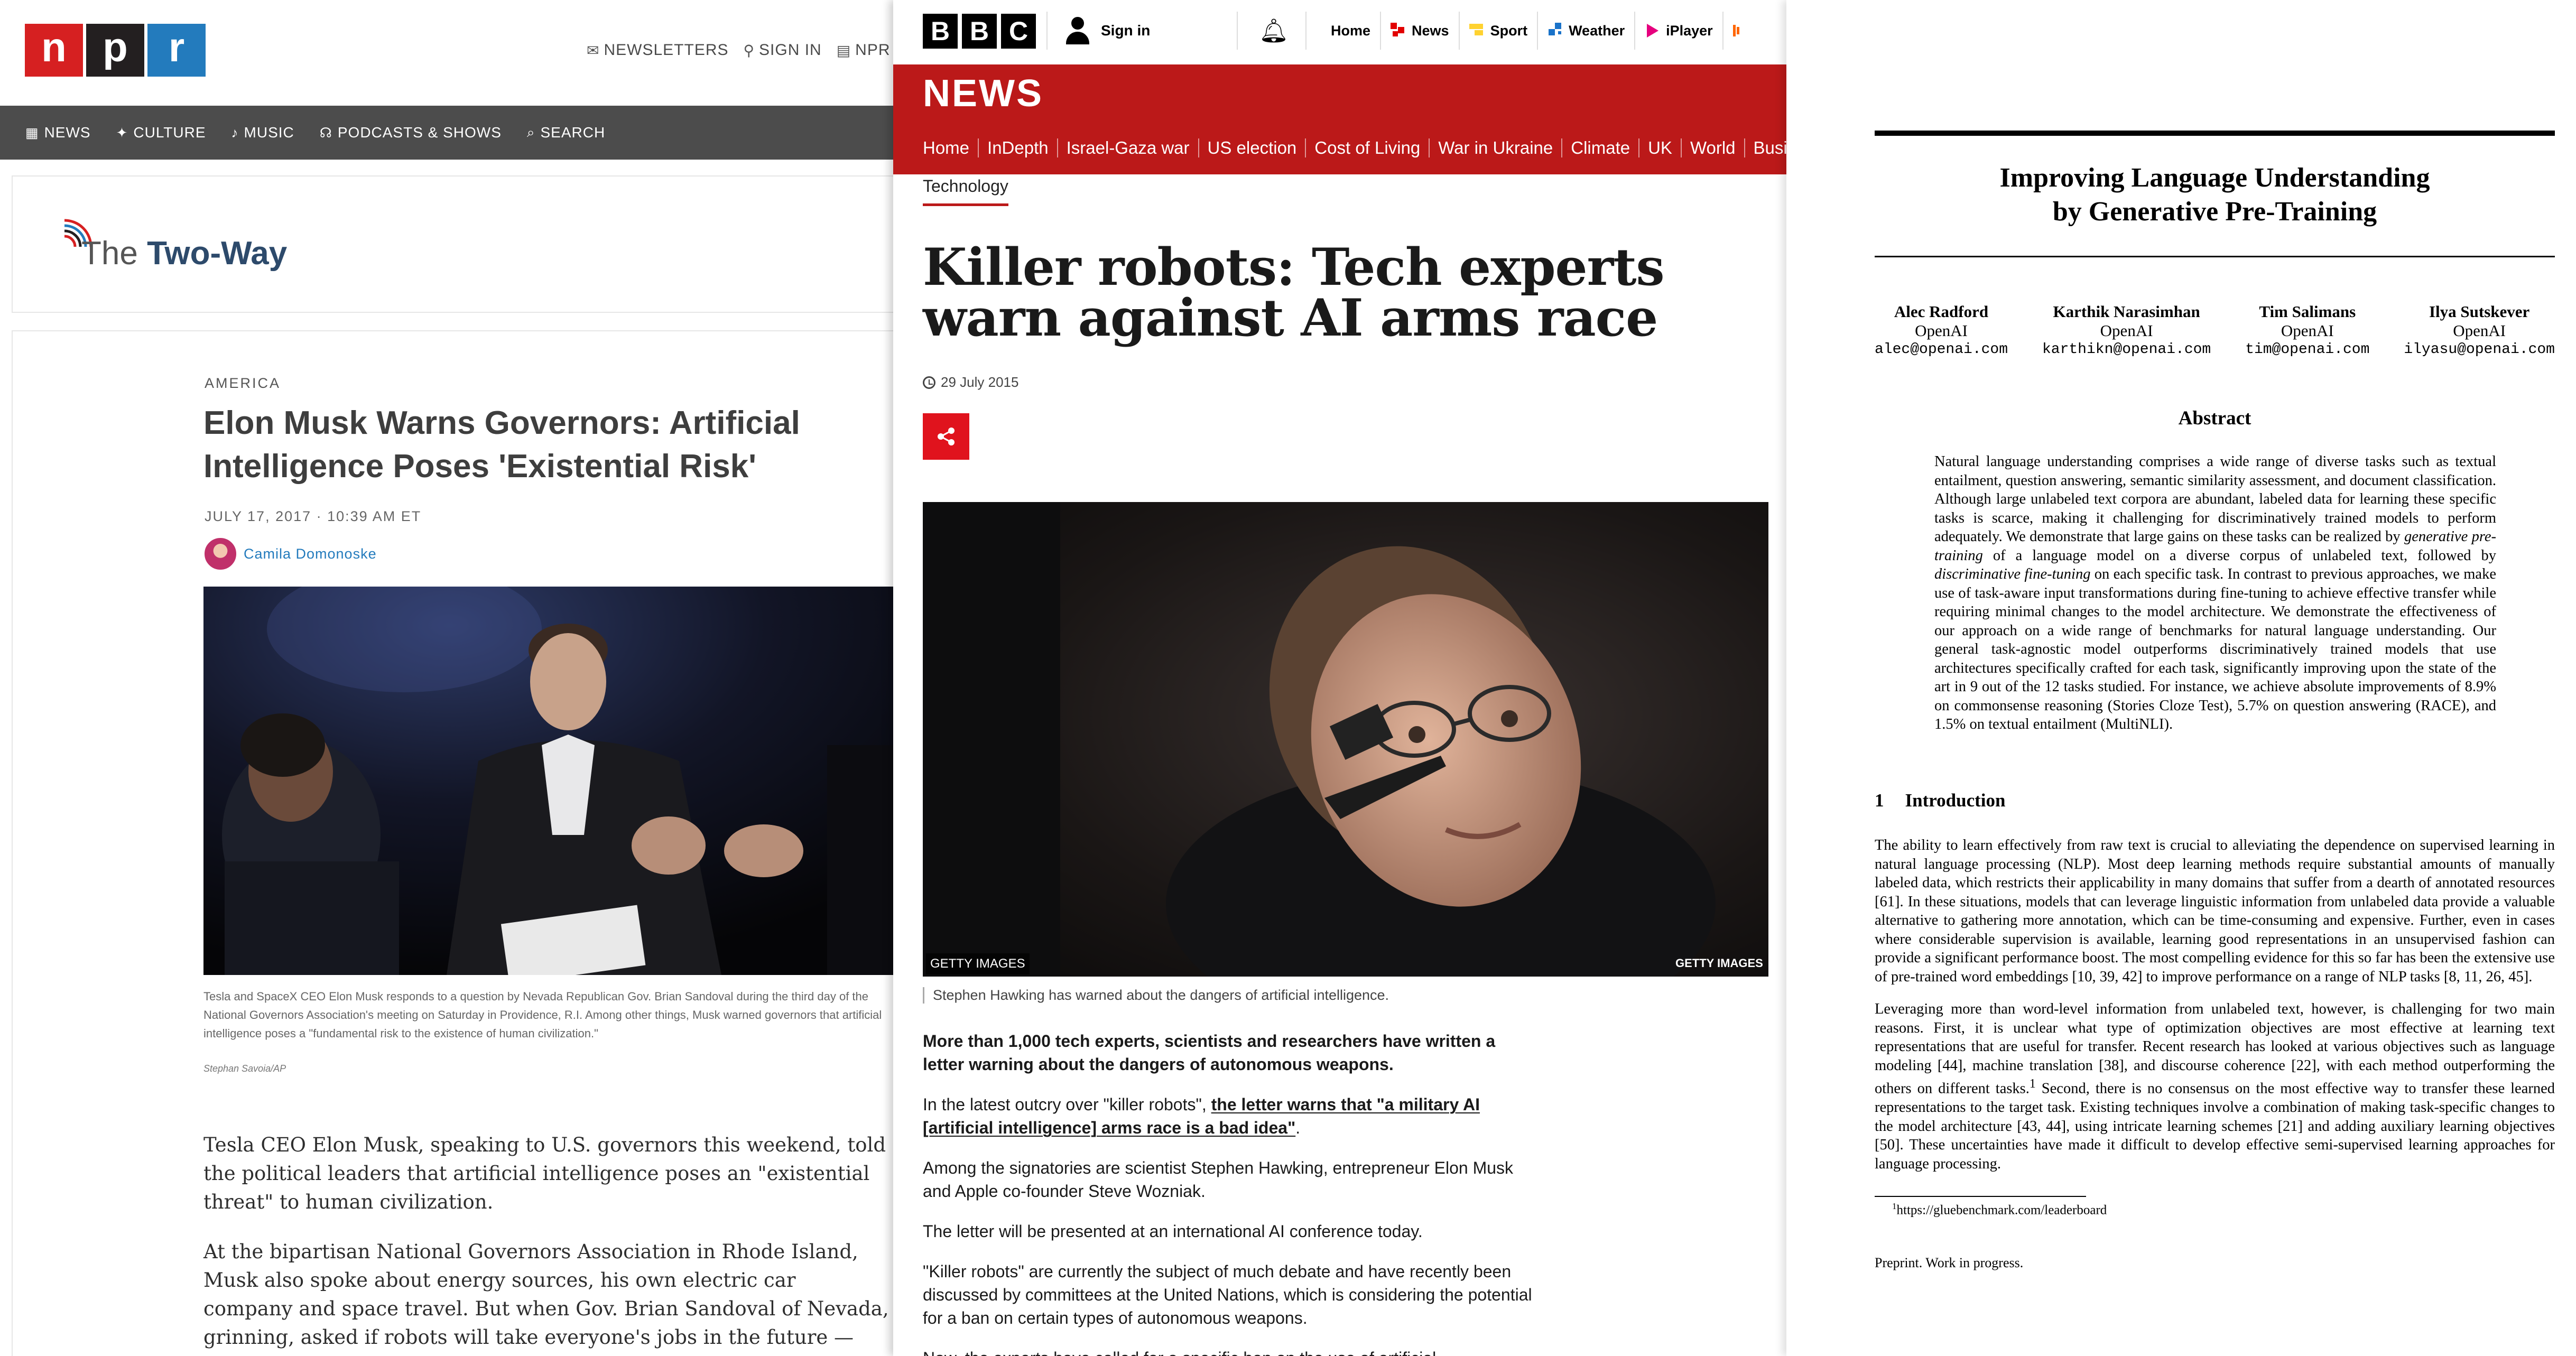 Image resolution: width=2576 pixels, height=1356 pixels. I want to click on npr-logo-p: p, so click(115, 51).